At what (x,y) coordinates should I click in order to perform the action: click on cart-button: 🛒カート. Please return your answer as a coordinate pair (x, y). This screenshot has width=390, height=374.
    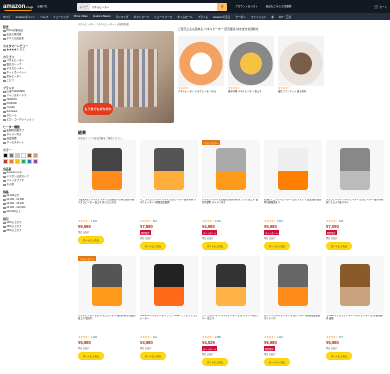
    Looking at the image, I should click on (380, 6).